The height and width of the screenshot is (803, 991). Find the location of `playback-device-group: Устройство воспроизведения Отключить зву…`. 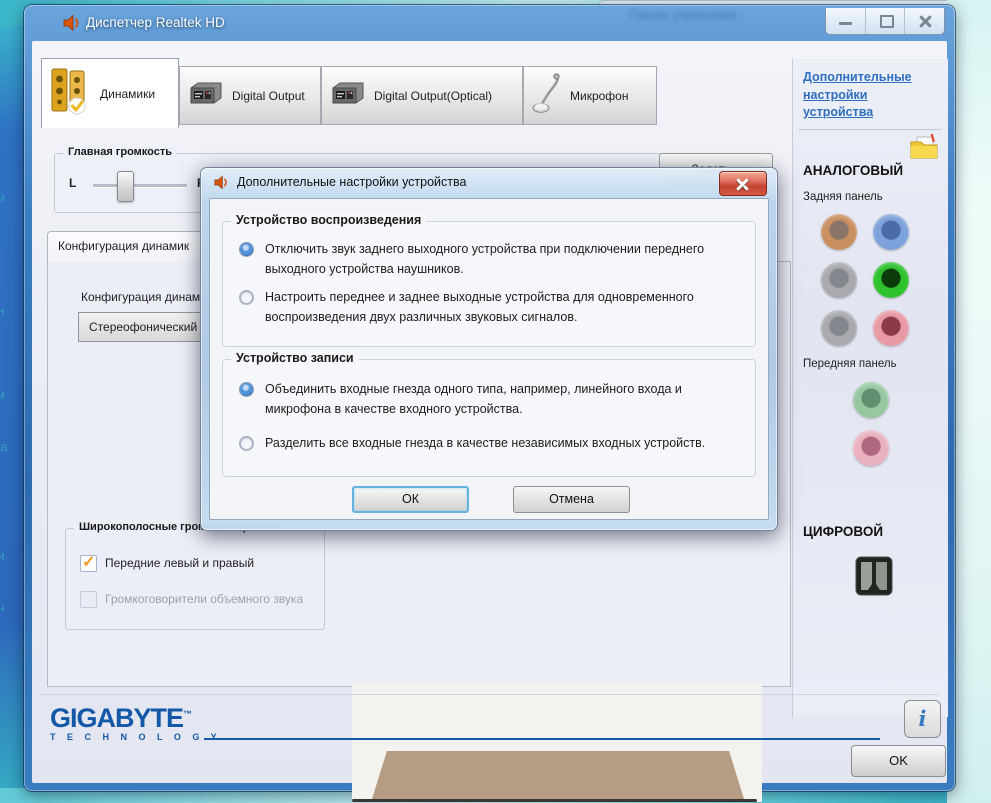

playback-device-group: Устройство воспроизведения Отключить зву… is located at coordinates (489, 280).